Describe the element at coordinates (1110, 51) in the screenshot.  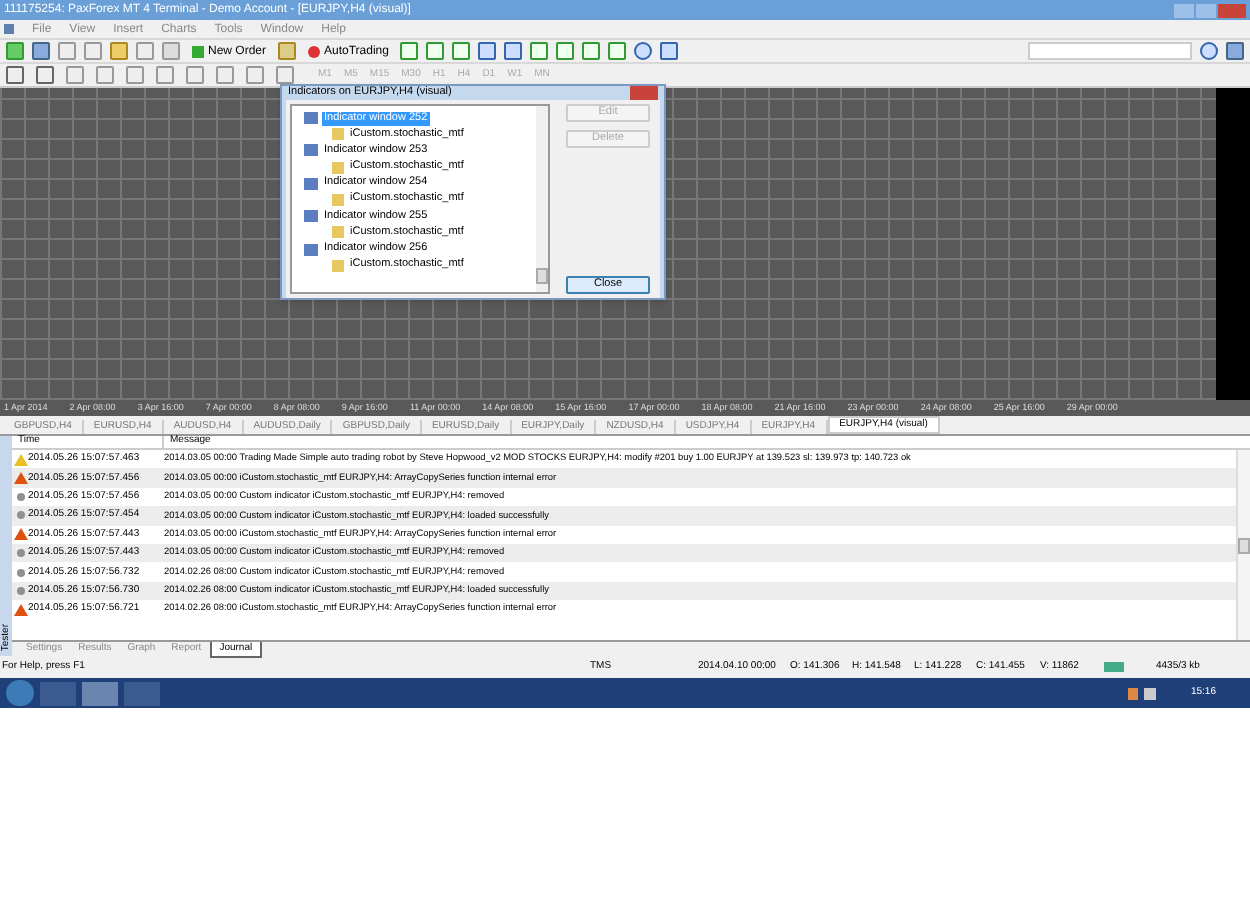
I see `search-field` at that location.